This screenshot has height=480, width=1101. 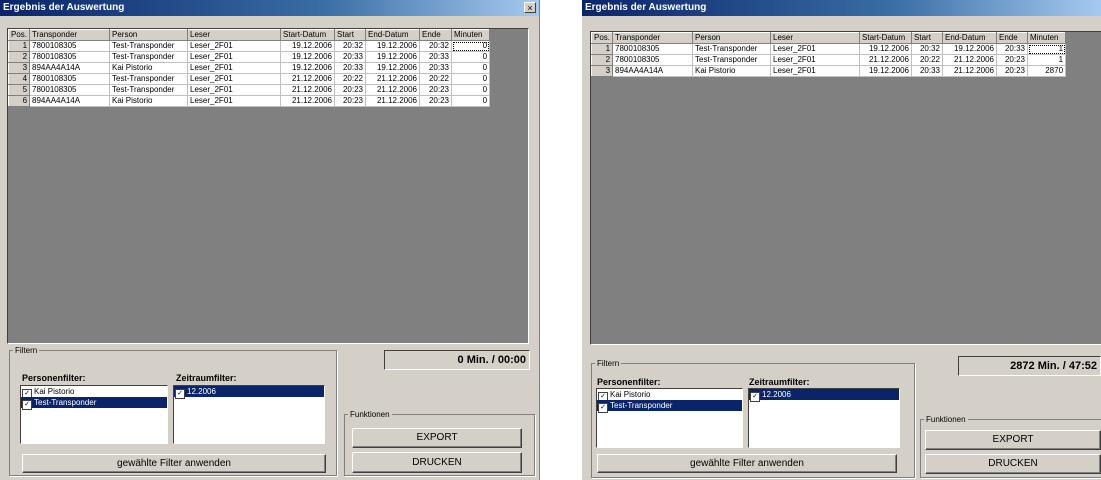 What do you see at coordinates (530, 7) in the screenshot?
I see `close-button: ×` at bounding box center [530, 7].